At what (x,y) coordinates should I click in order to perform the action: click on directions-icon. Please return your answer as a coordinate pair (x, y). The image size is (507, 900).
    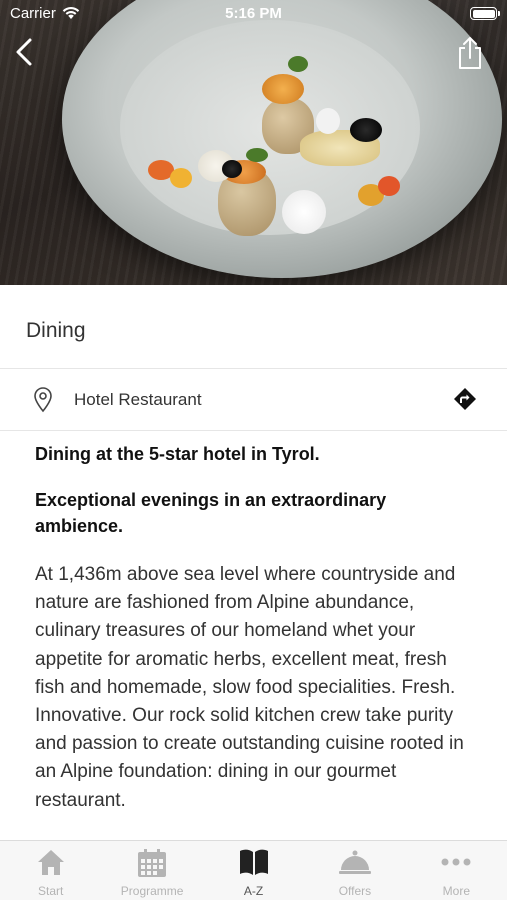
    Looking at the image, I should click on (465, 399).